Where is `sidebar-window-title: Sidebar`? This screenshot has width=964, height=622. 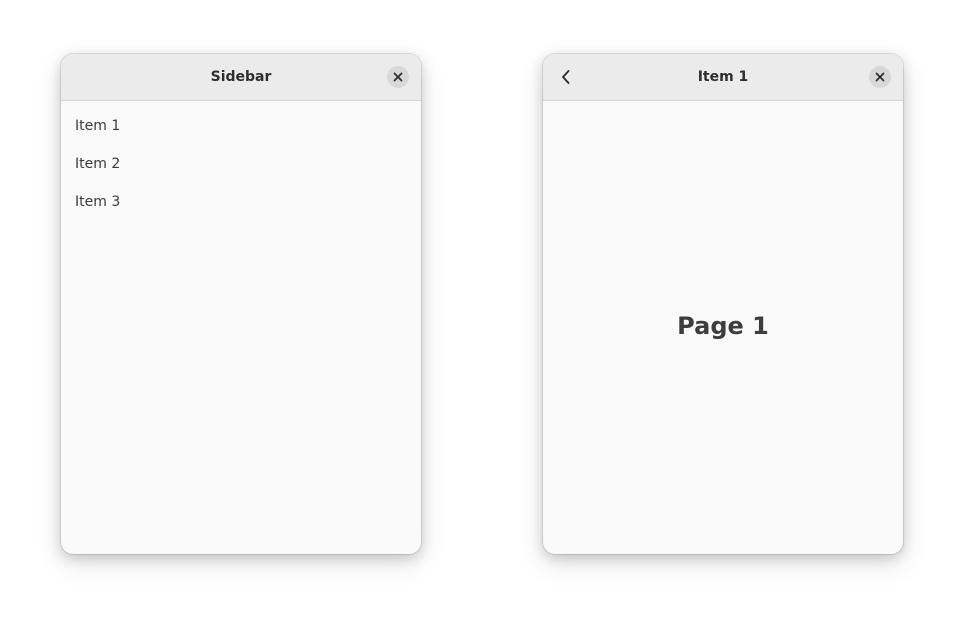
sidebar-window-title: Sidebar is located at coordinates (241, 77).